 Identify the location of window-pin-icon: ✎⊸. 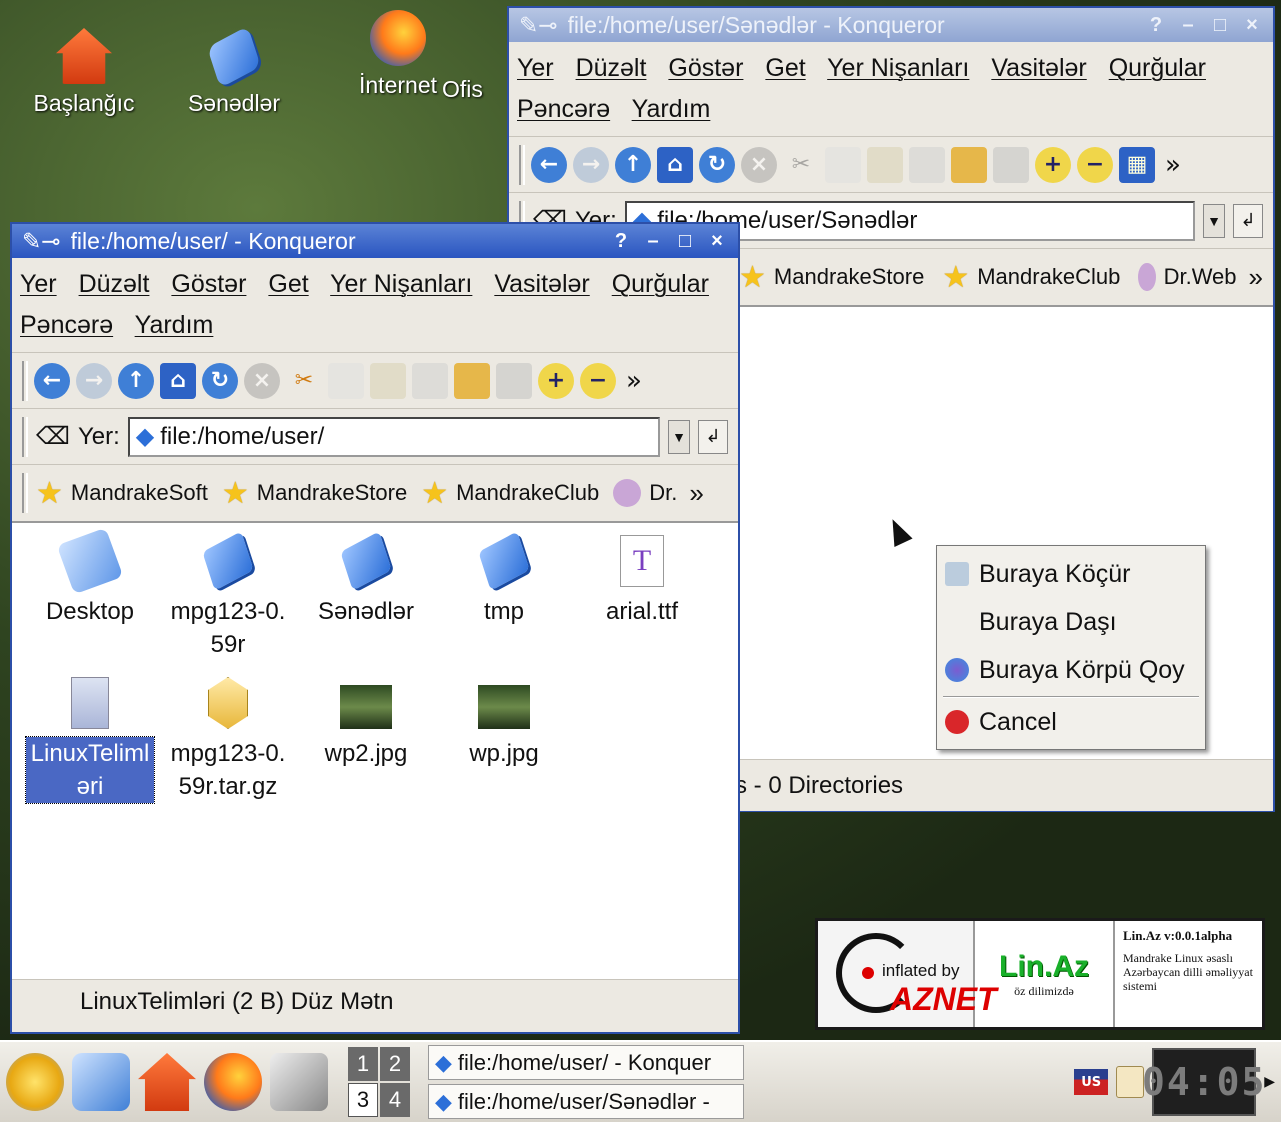
(538, 25).